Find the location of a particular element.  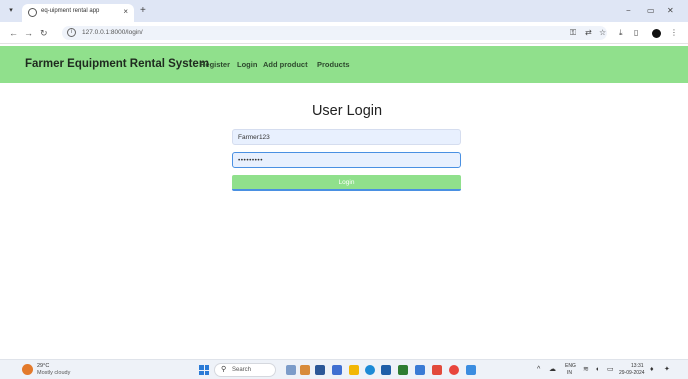

download-icon: ⤓ is located at coordinates (621, 33).